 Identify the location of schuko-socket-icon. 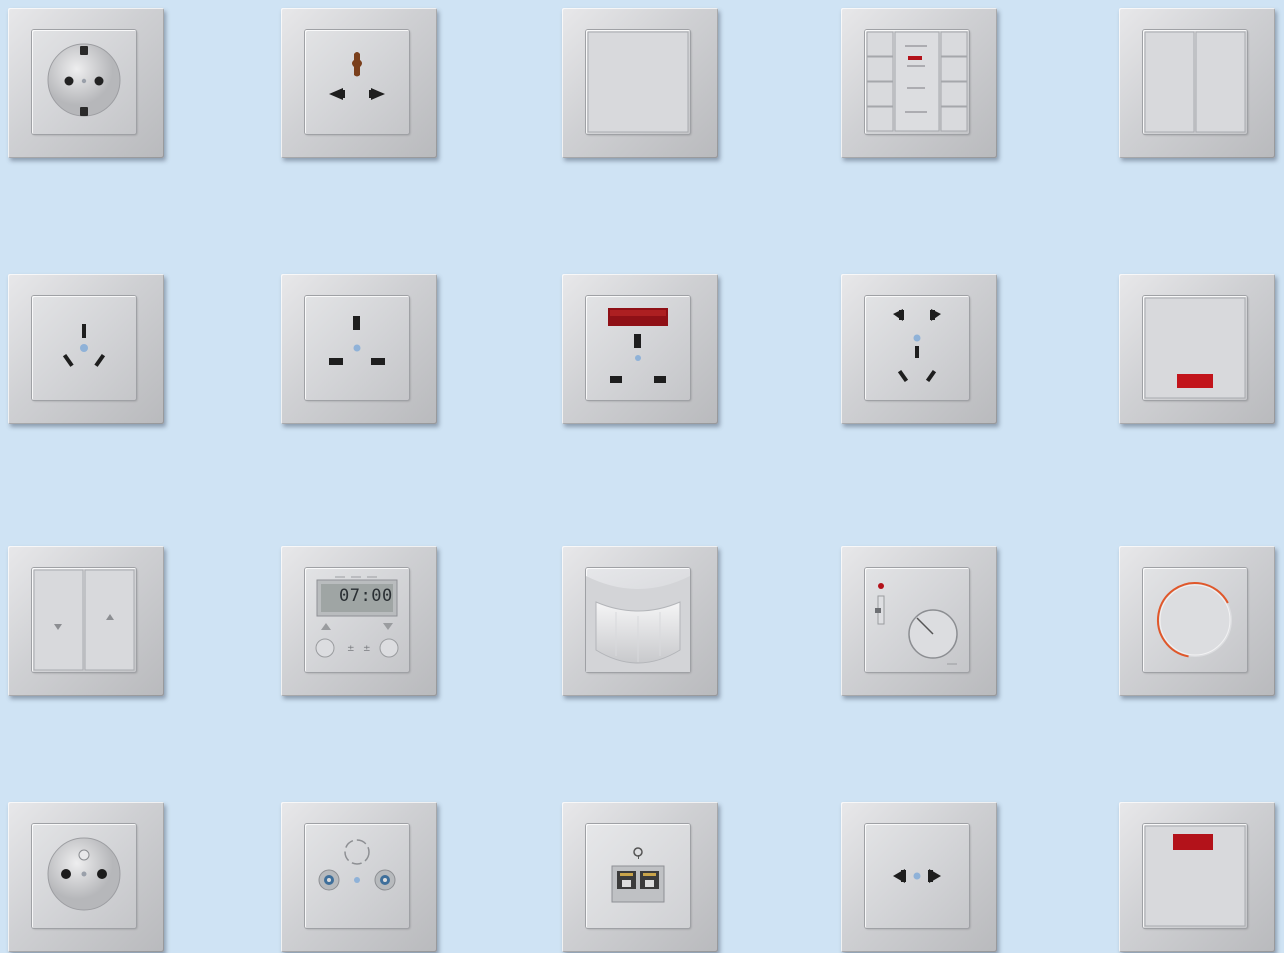
(84, 80).